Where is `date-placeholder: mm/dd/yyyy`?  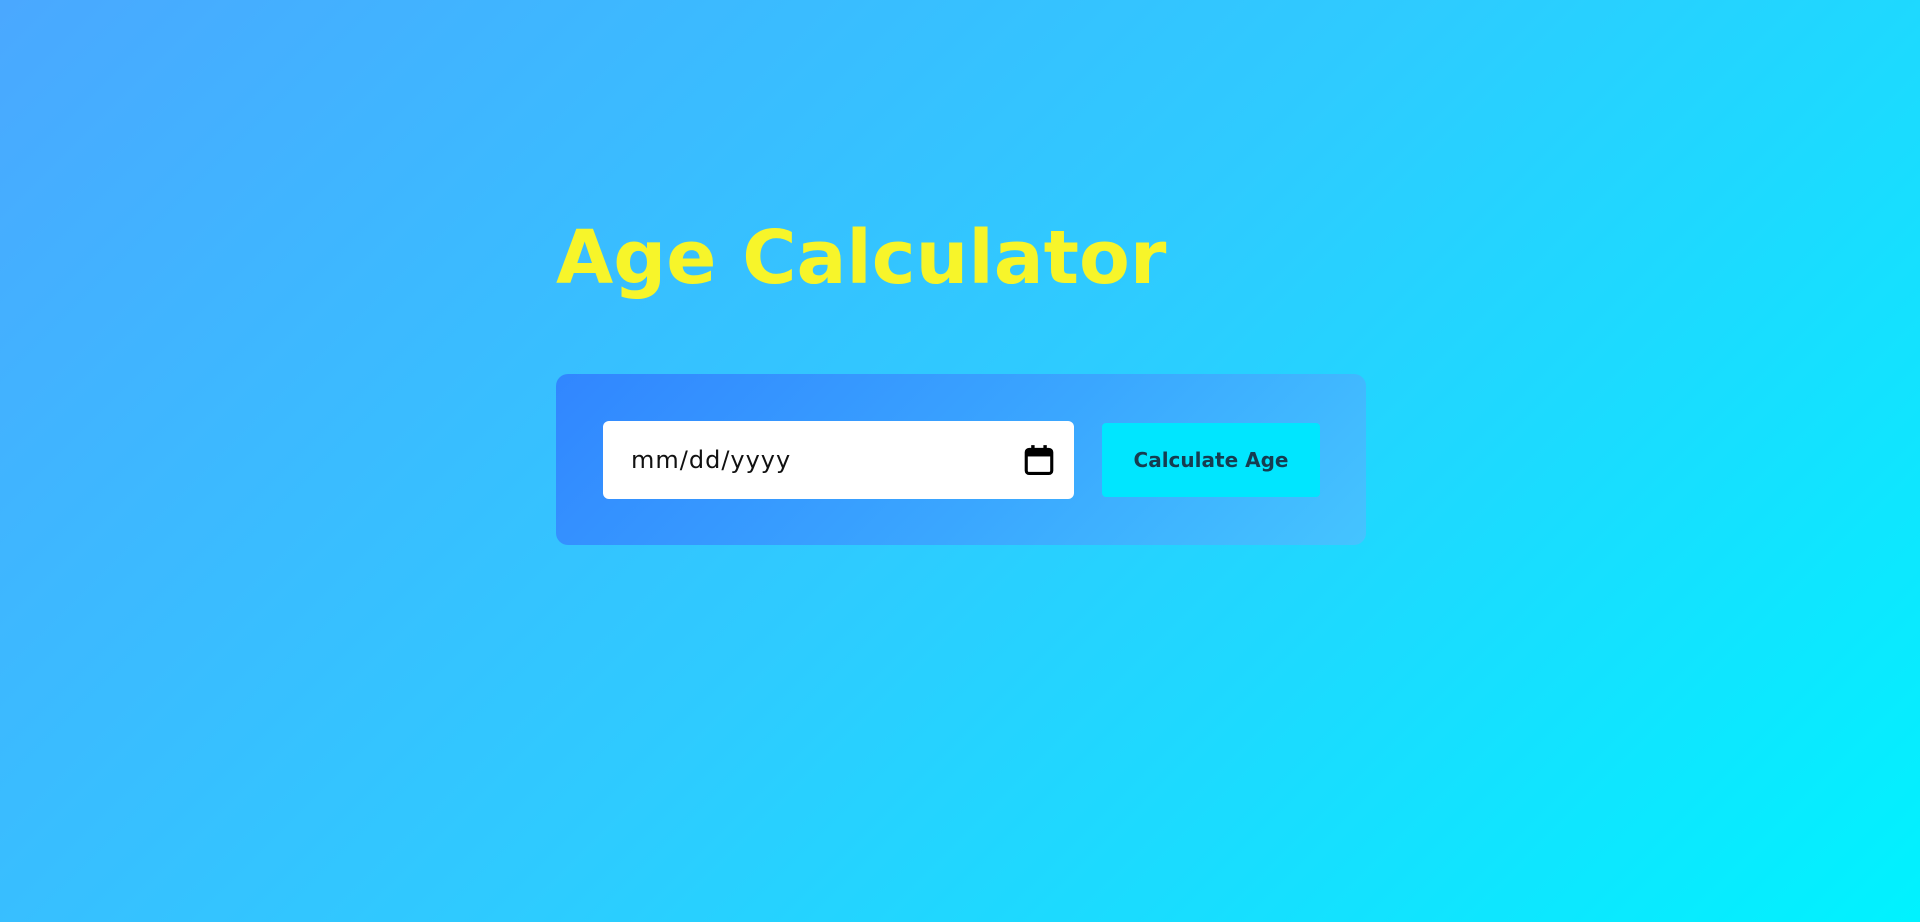
date-placeholder: mm/dd/yyyy is located at coordinates (711, 460).